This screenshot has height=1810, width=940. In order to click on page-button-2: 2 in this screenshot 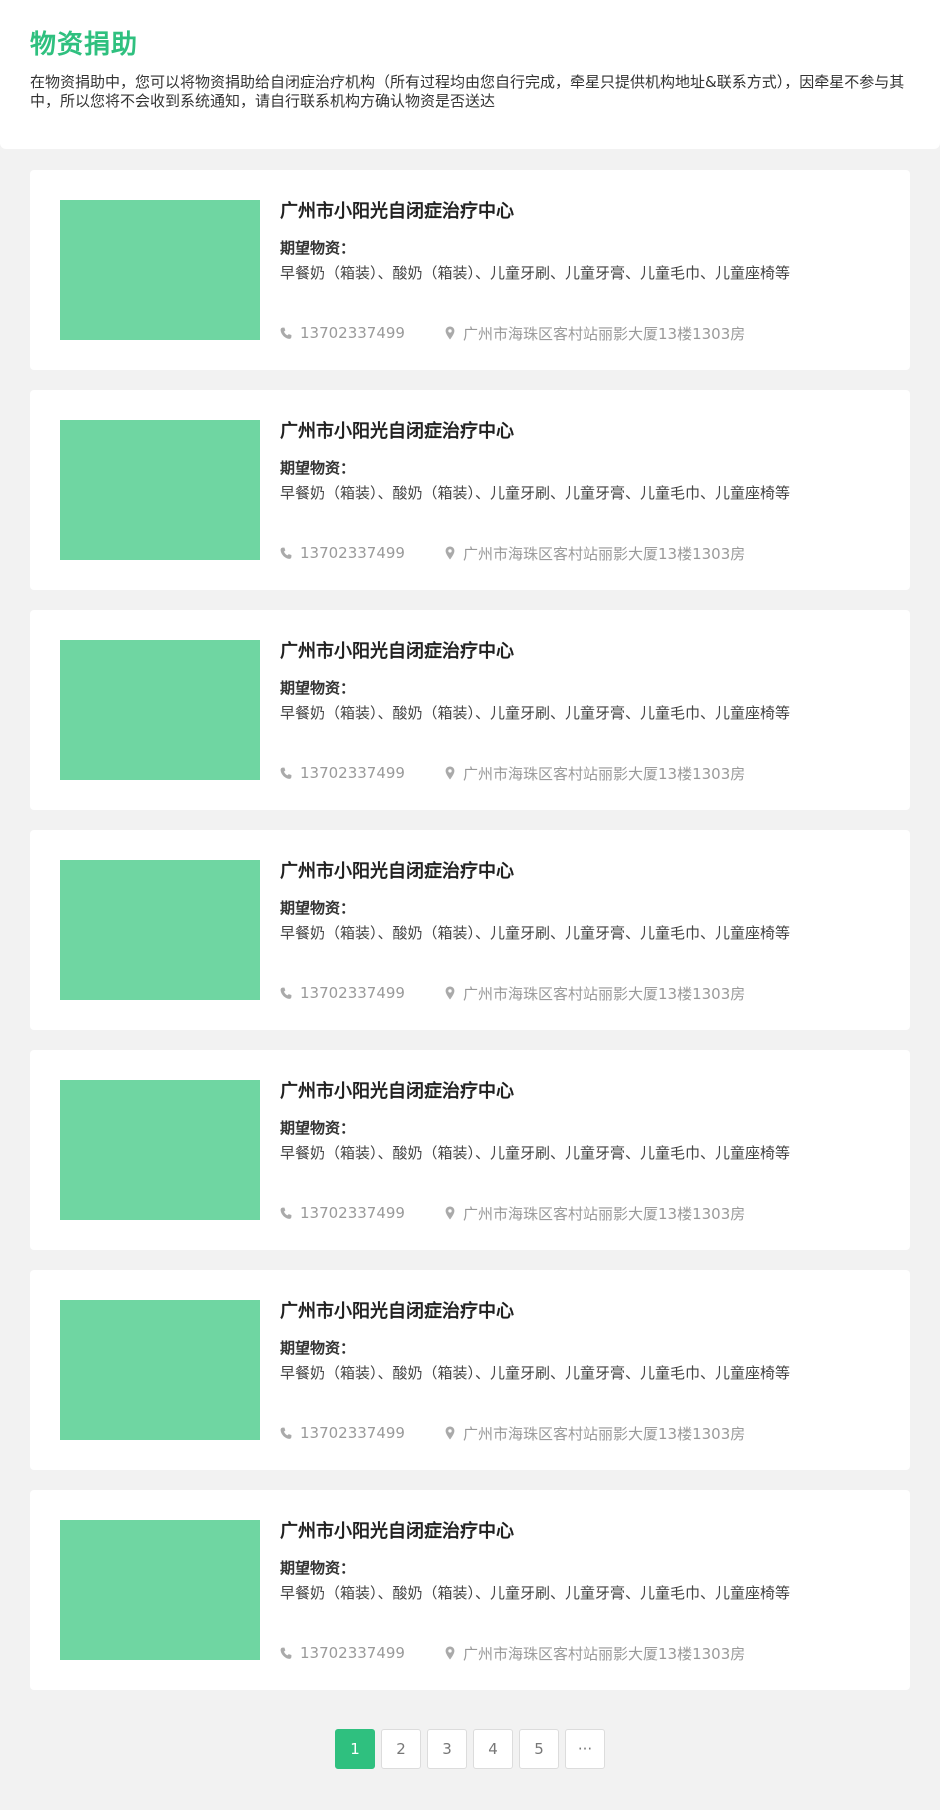, I will do `click(401, 1749)`.